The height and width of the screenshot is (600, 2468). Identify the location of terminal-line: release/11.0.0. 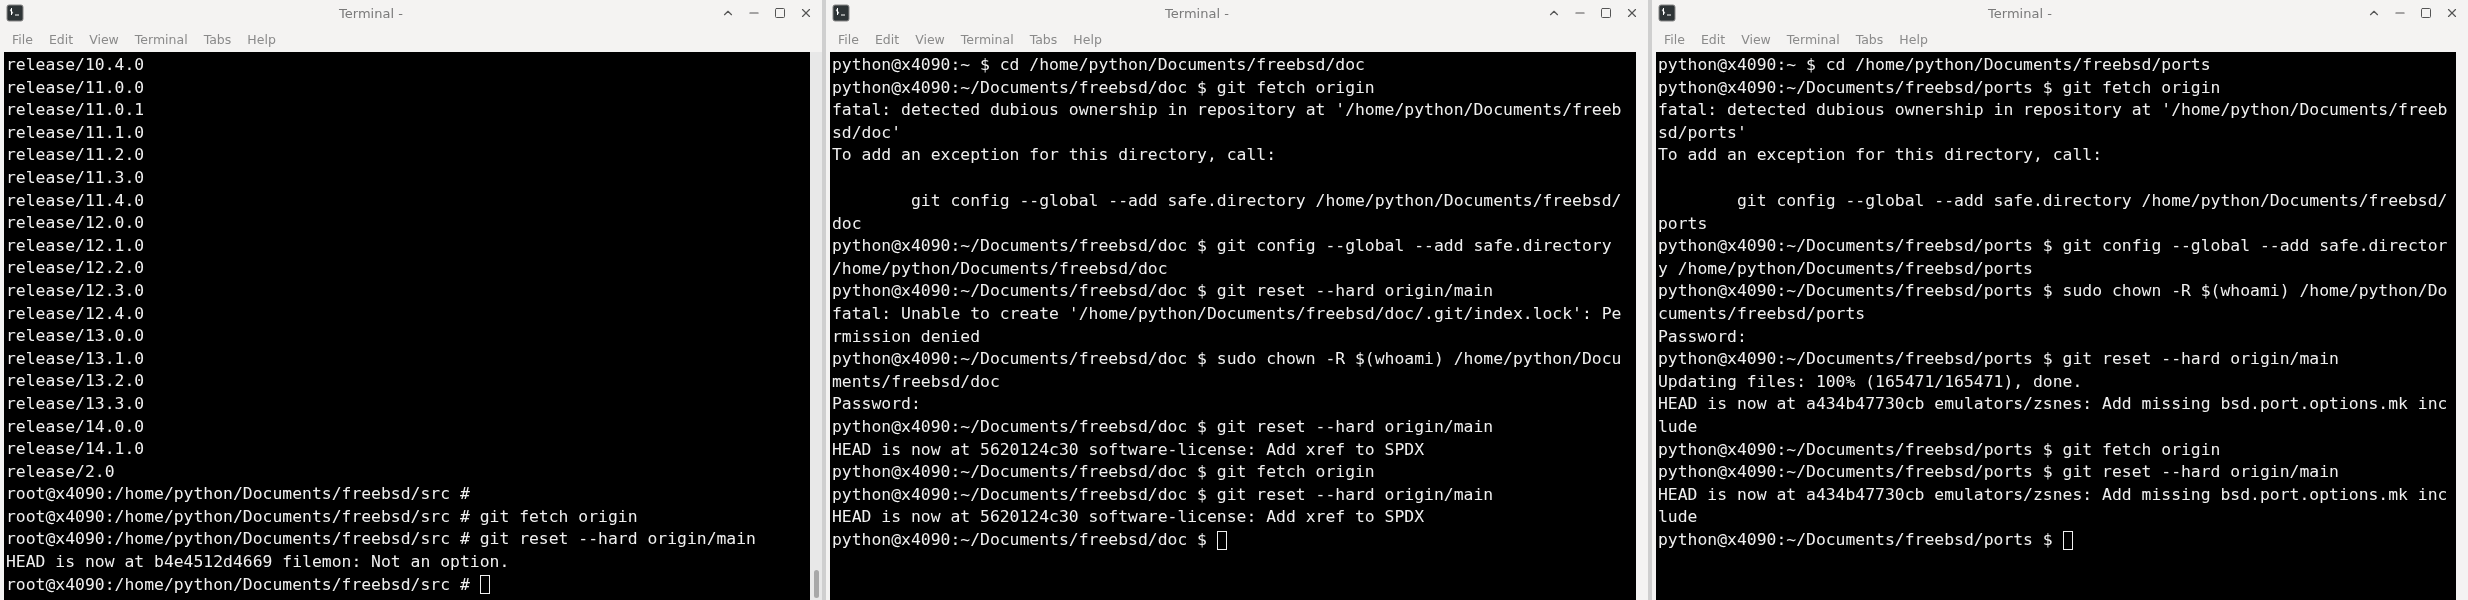
(75, 87).